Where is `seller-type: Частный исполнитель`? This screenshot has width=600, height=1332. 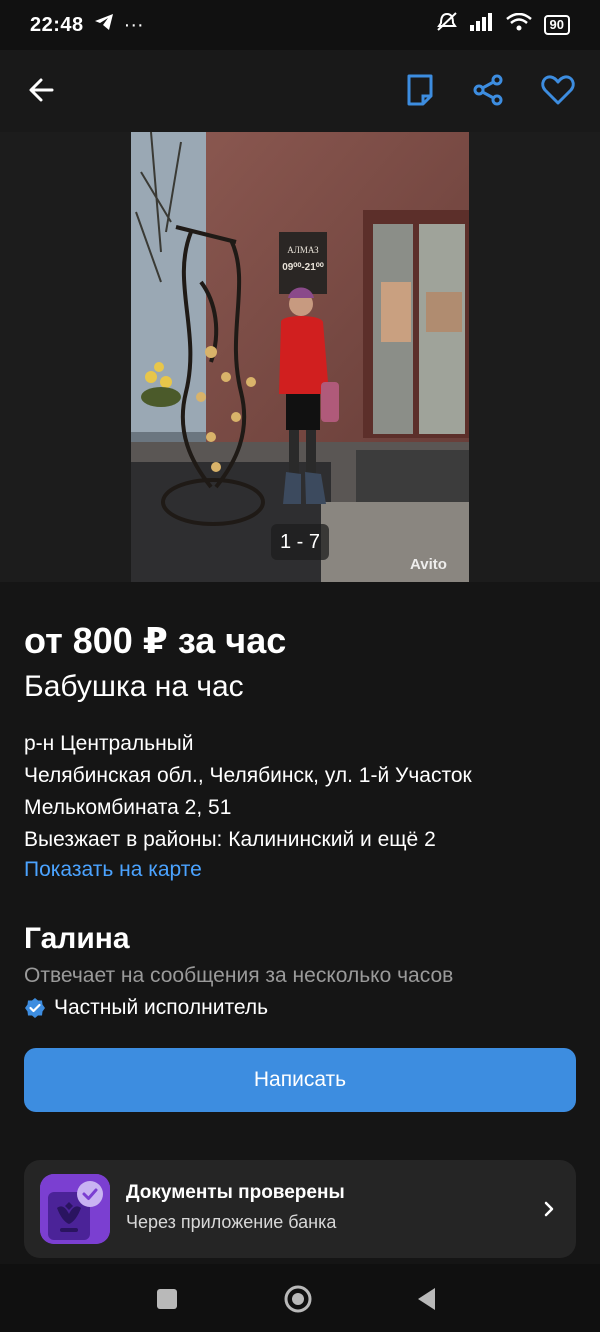 seller-type: Частный исполнитель is located at coordinates (146, 1008).